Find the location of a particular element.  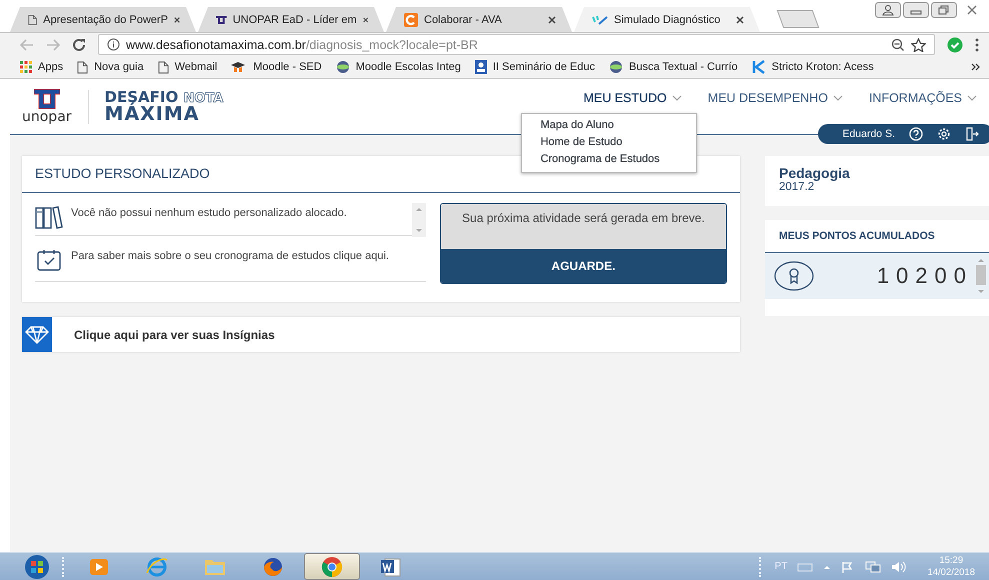

profile-icon is located at coordinates (888, 10).